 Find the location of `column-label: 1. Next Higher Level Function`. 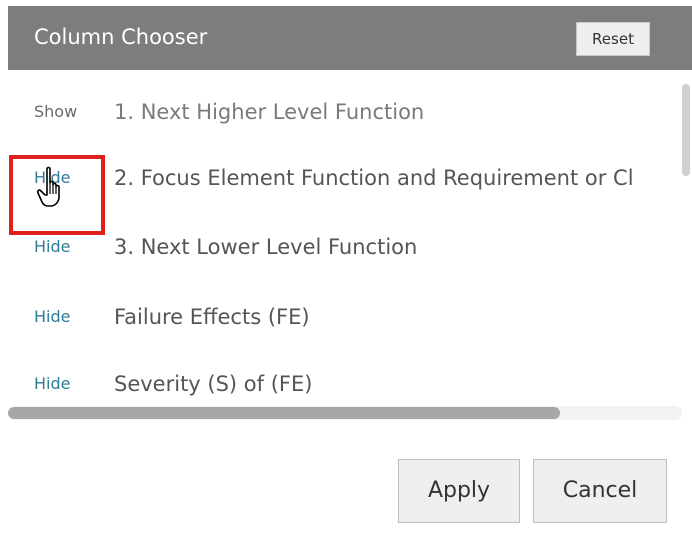

column-label: 1. Next Higher Level Function is located at coordinates (269, 112).